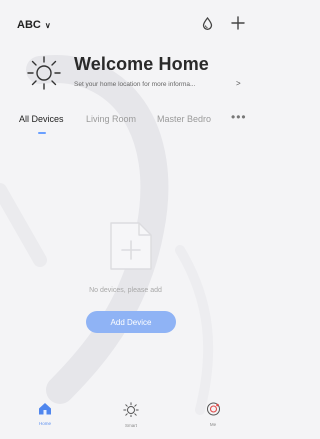 This screenshot has height=439, width=320. Describe the element at coordinates (42, 133) in the screenshot. I see `active-tab-indicator` at that location.